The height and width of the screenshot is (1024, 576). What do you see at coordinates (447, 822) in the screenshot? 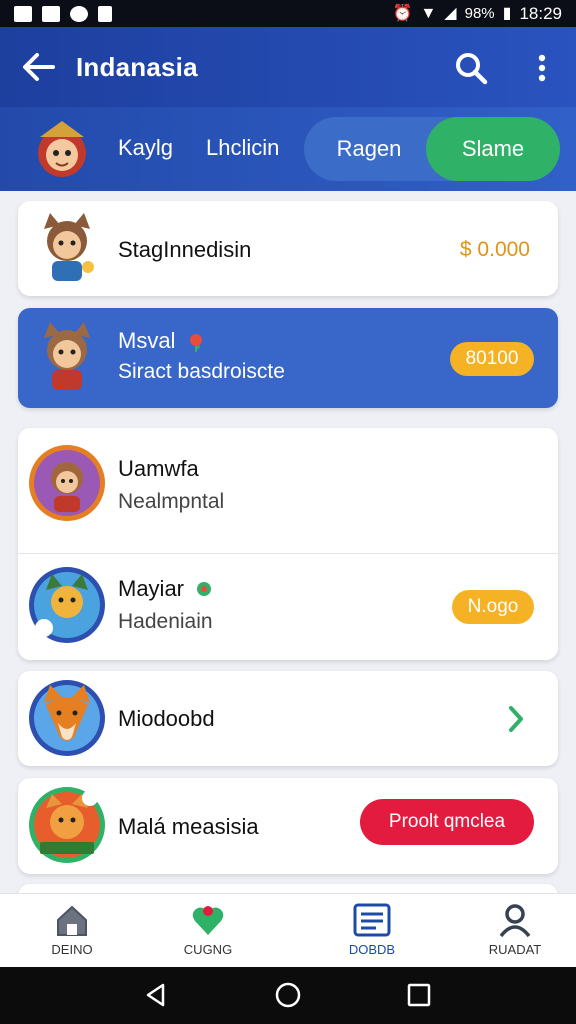
I see `action-button: Proolt qmclea` at bounding box center [447, 822].